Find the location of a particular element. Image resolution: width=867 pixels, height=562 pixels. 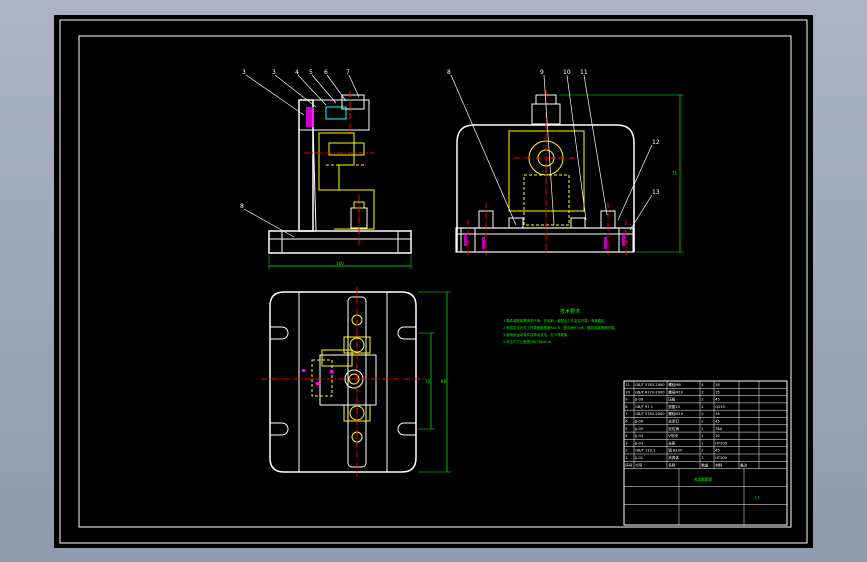

tech-req-line-1: 1.零件装配前需清洗干净，去毛刺，装配后工件定位可靠，夹紧稳定。 is located at coordinates (555, 320).